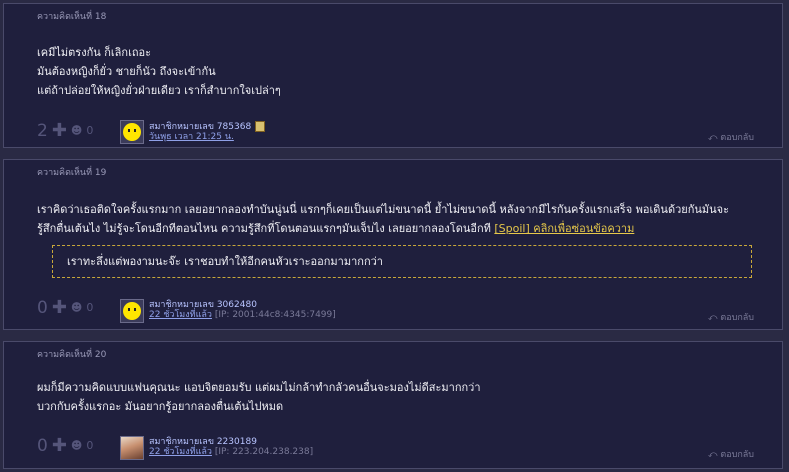 The height and width of the screenshot is (472, 789). I want to click on comment-line: เคมีไม่ตรงกัน ก็เลิกเถอะ, so click(94, 52).